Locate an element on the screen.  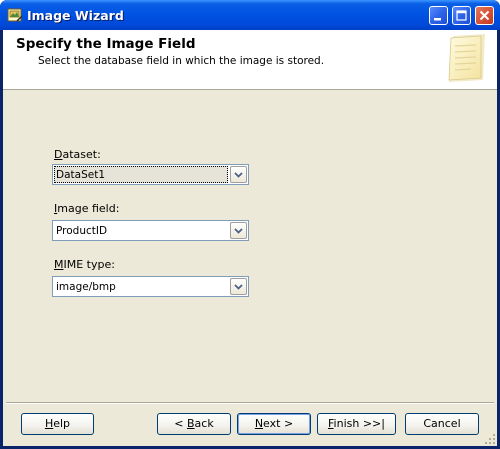
dataset-value: DataSet1 is located at coordinates (80, 175).